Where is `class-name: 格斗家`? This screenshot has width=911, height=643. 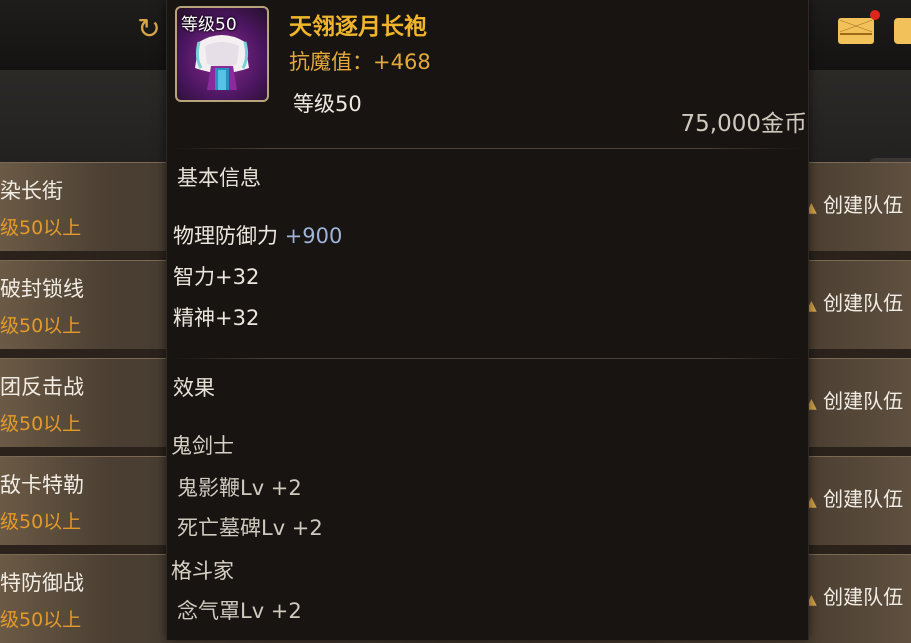 class-name: 格斗家 is located at coordinates (202, 571).